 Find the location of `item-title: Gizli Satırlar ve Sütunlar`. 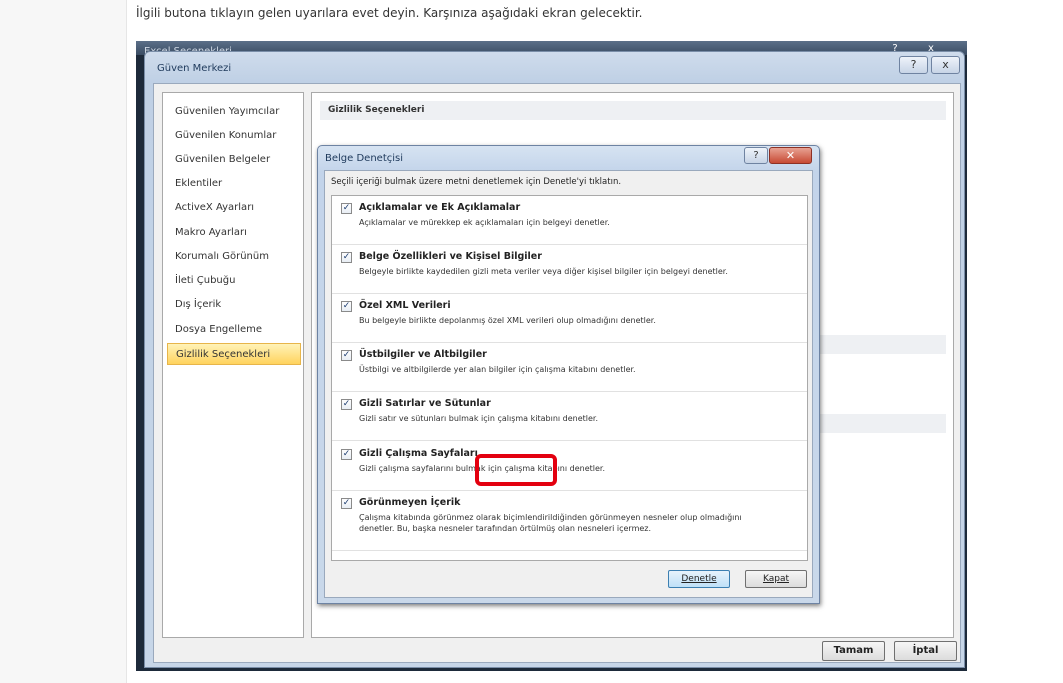

item-title: Gizli Satırlar ve Sütunlar is located at coordinates (425, 403).